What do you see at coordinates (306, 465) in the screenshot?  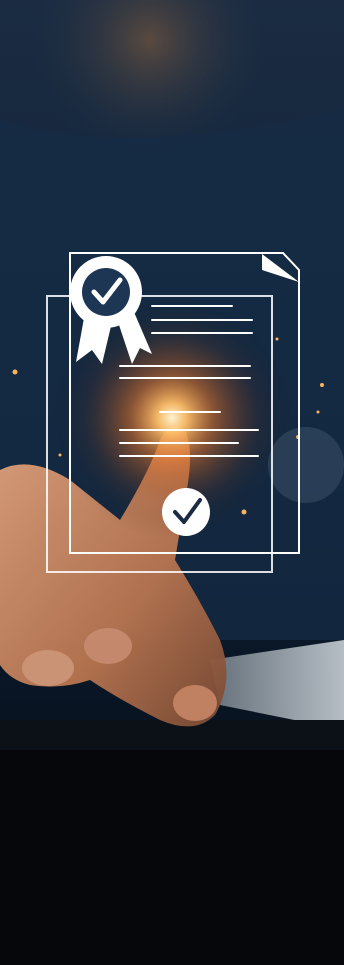 I see `bokeh-large` at bounding box center [306, 465].